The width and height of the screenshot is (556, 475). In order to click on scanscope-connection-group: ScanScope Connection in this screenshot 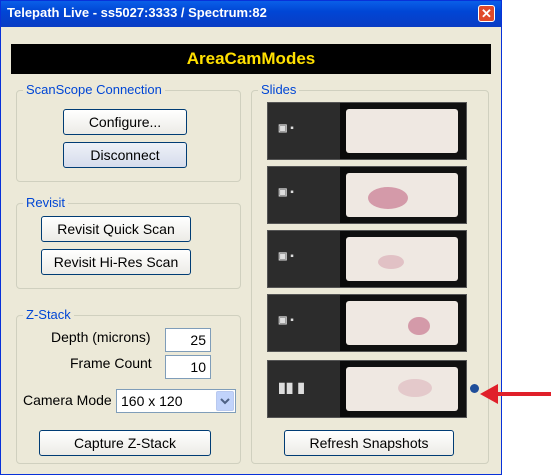, I will do `click(128, 132)`.